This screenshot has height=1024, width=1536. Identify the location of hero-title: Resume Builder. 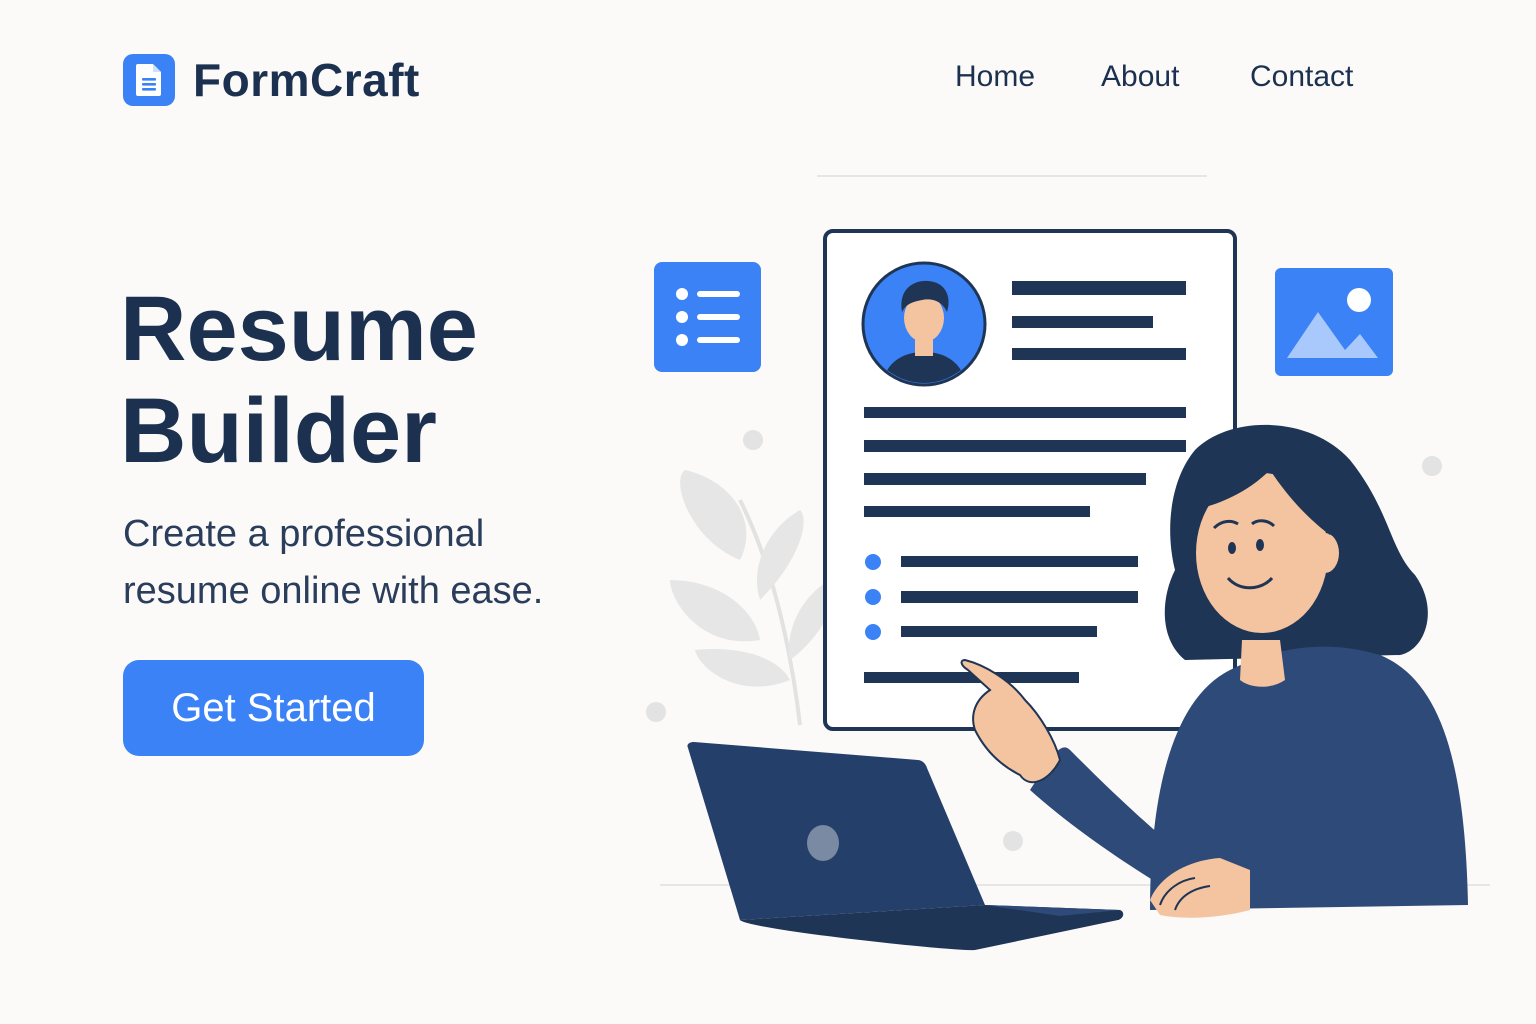
(299, 380).